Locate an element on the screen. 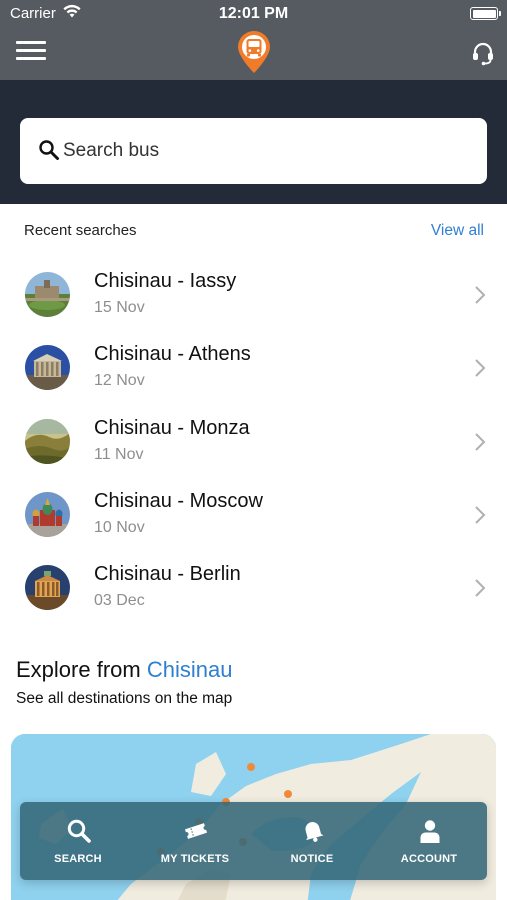  search-band: Search bus is located at coordinates (253, 142).